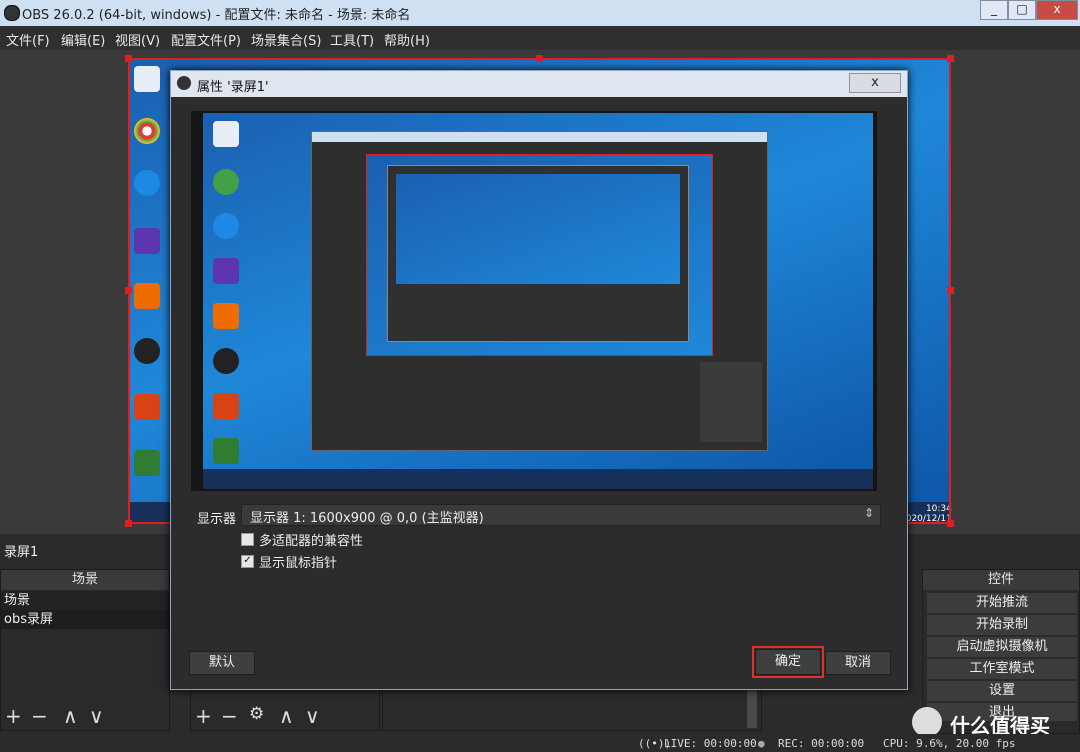 This screenshot has height=752, width=1080. I want to click on start-streaming-button: 开始推流, so click(1002, 603).